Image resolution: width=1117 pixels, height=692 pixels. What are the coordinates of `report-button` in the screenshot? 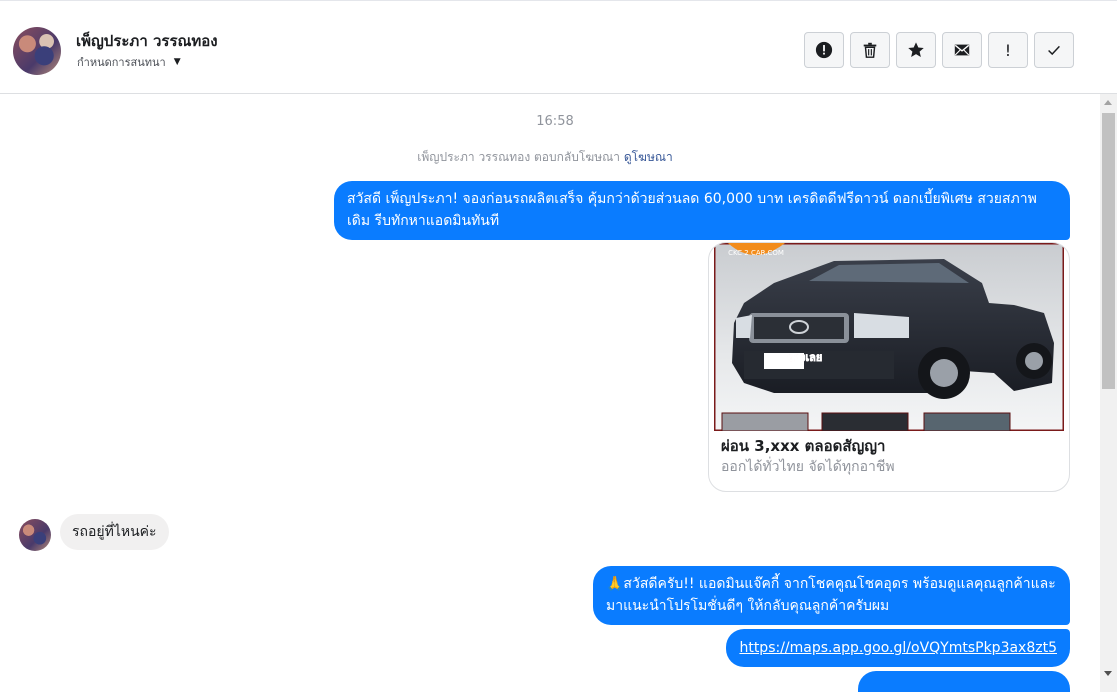 It's located at (824, 50).